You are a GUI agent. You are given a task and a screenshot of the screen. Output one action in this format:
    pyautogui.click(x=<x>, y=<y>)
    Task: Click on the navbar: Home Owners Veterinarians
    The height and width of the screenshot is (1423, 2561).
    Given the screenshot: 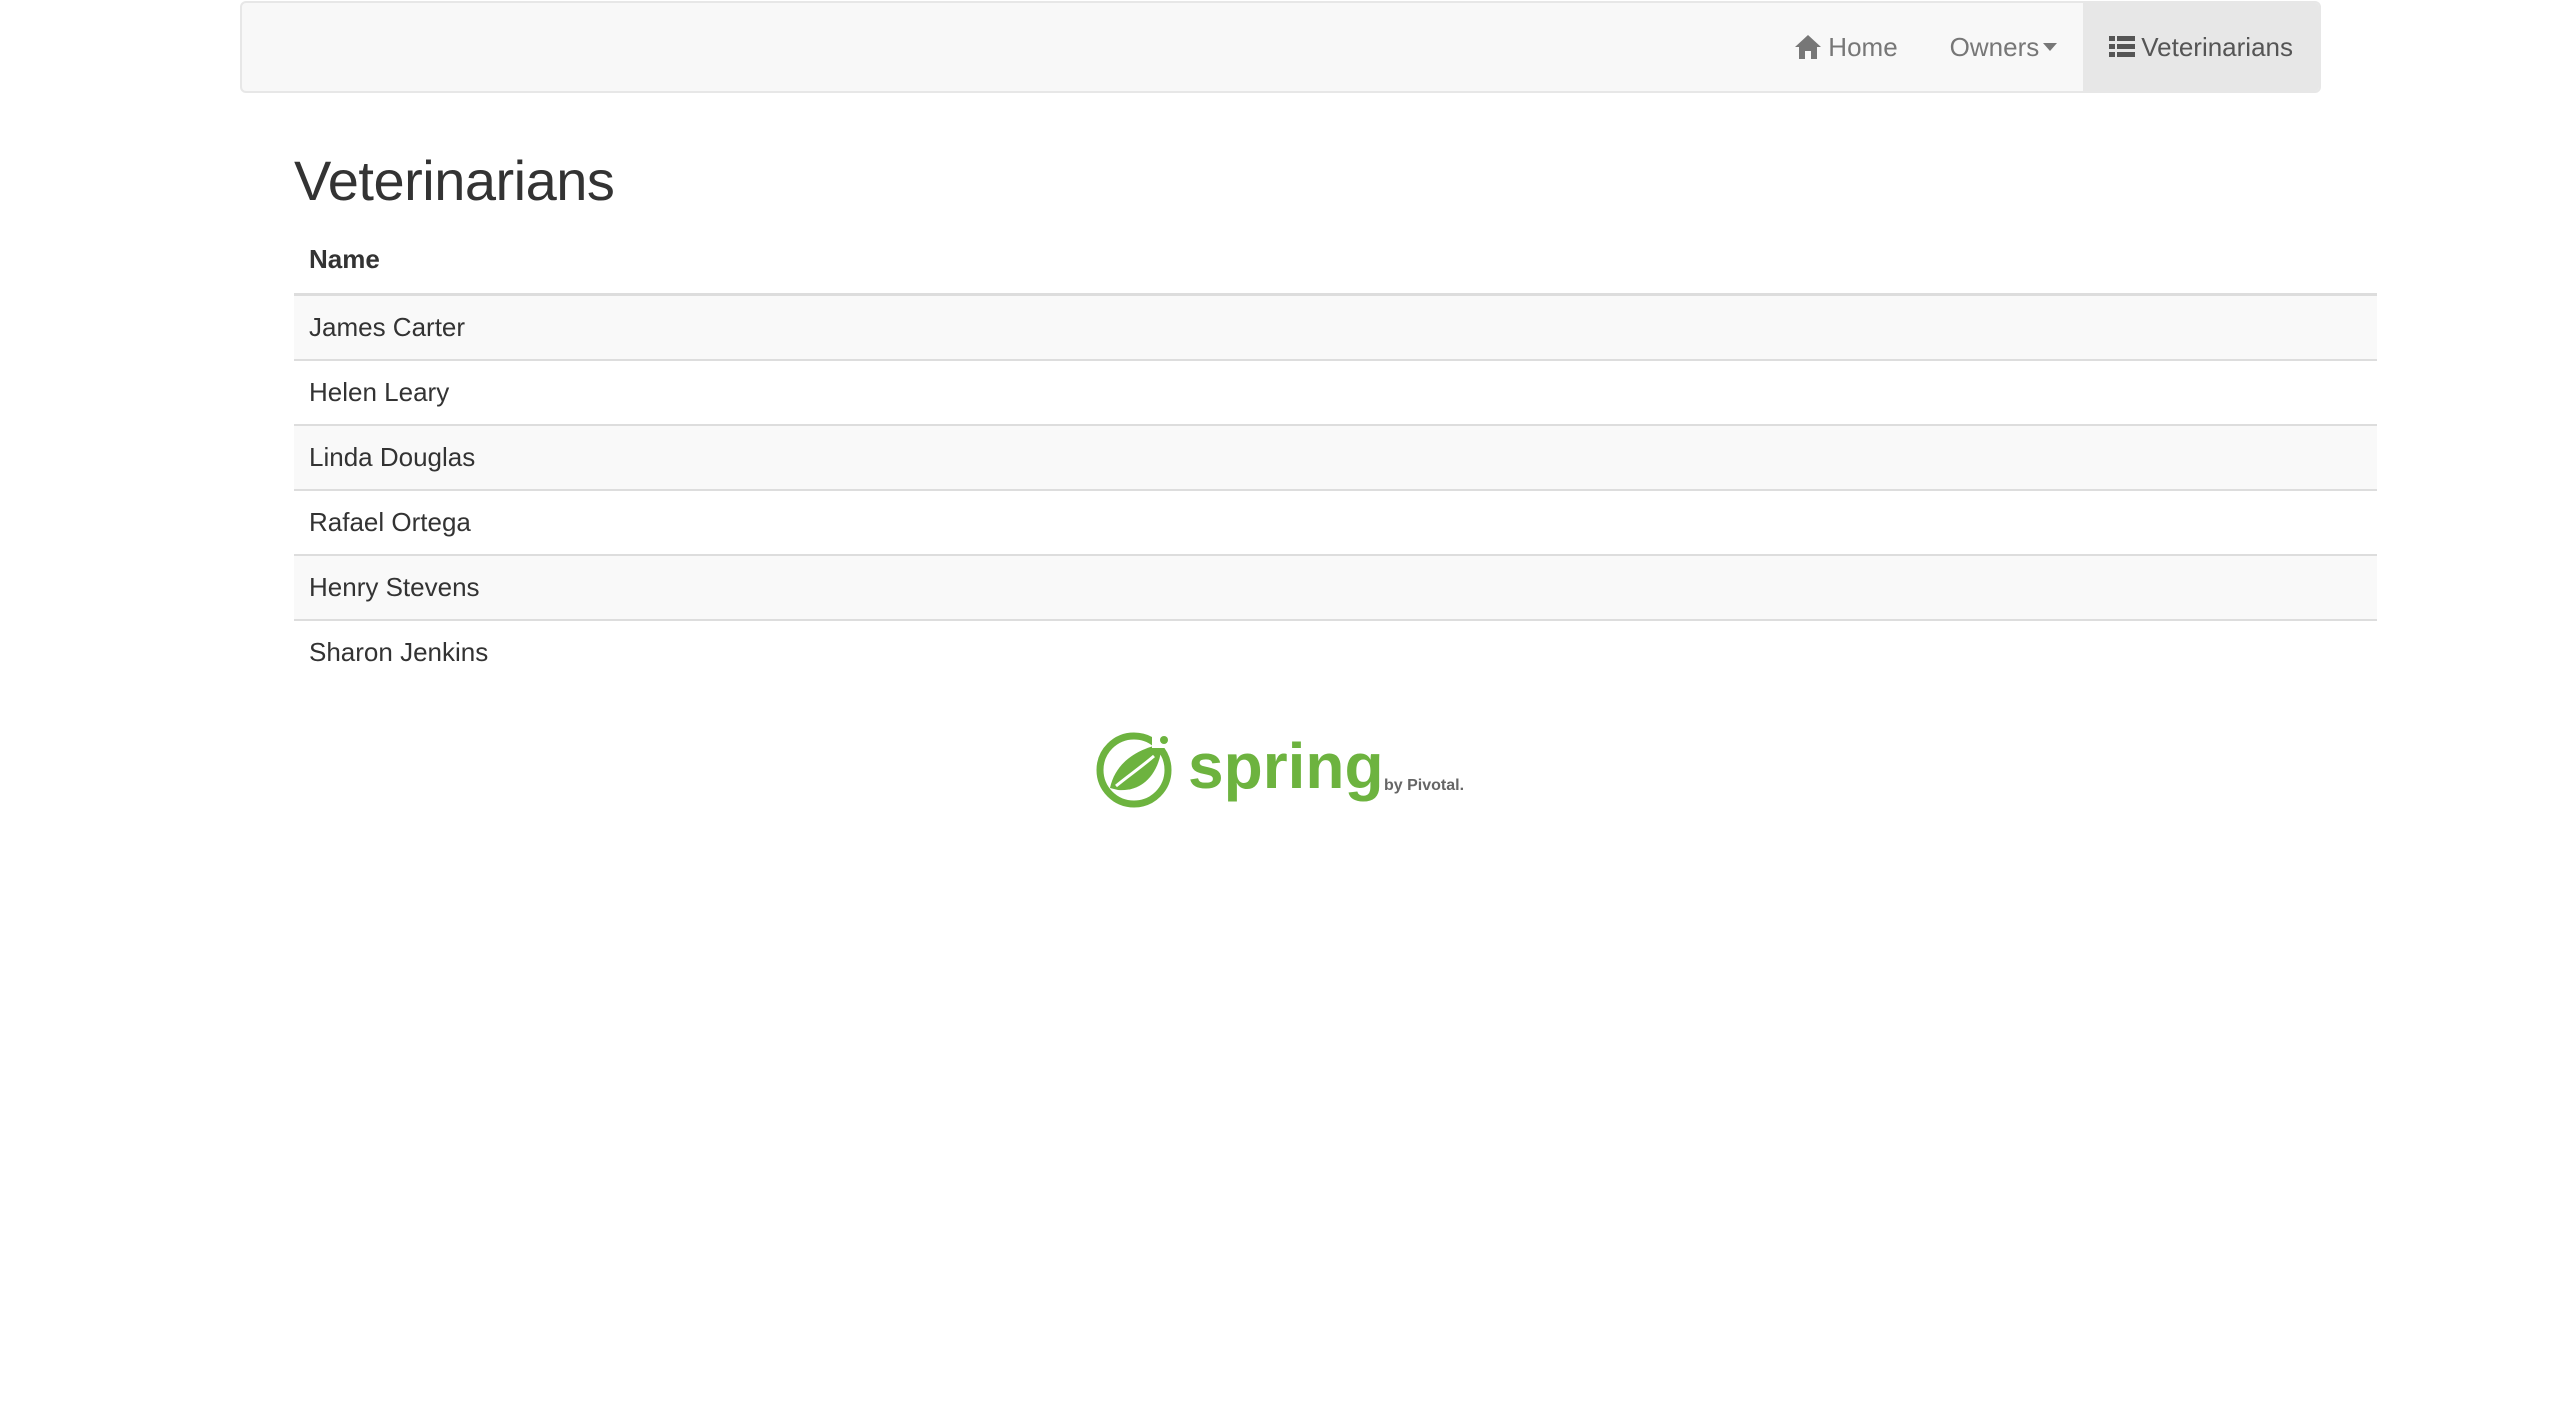 What is the action you would take?
    pyautogui.click(x=1280, y=47)
    